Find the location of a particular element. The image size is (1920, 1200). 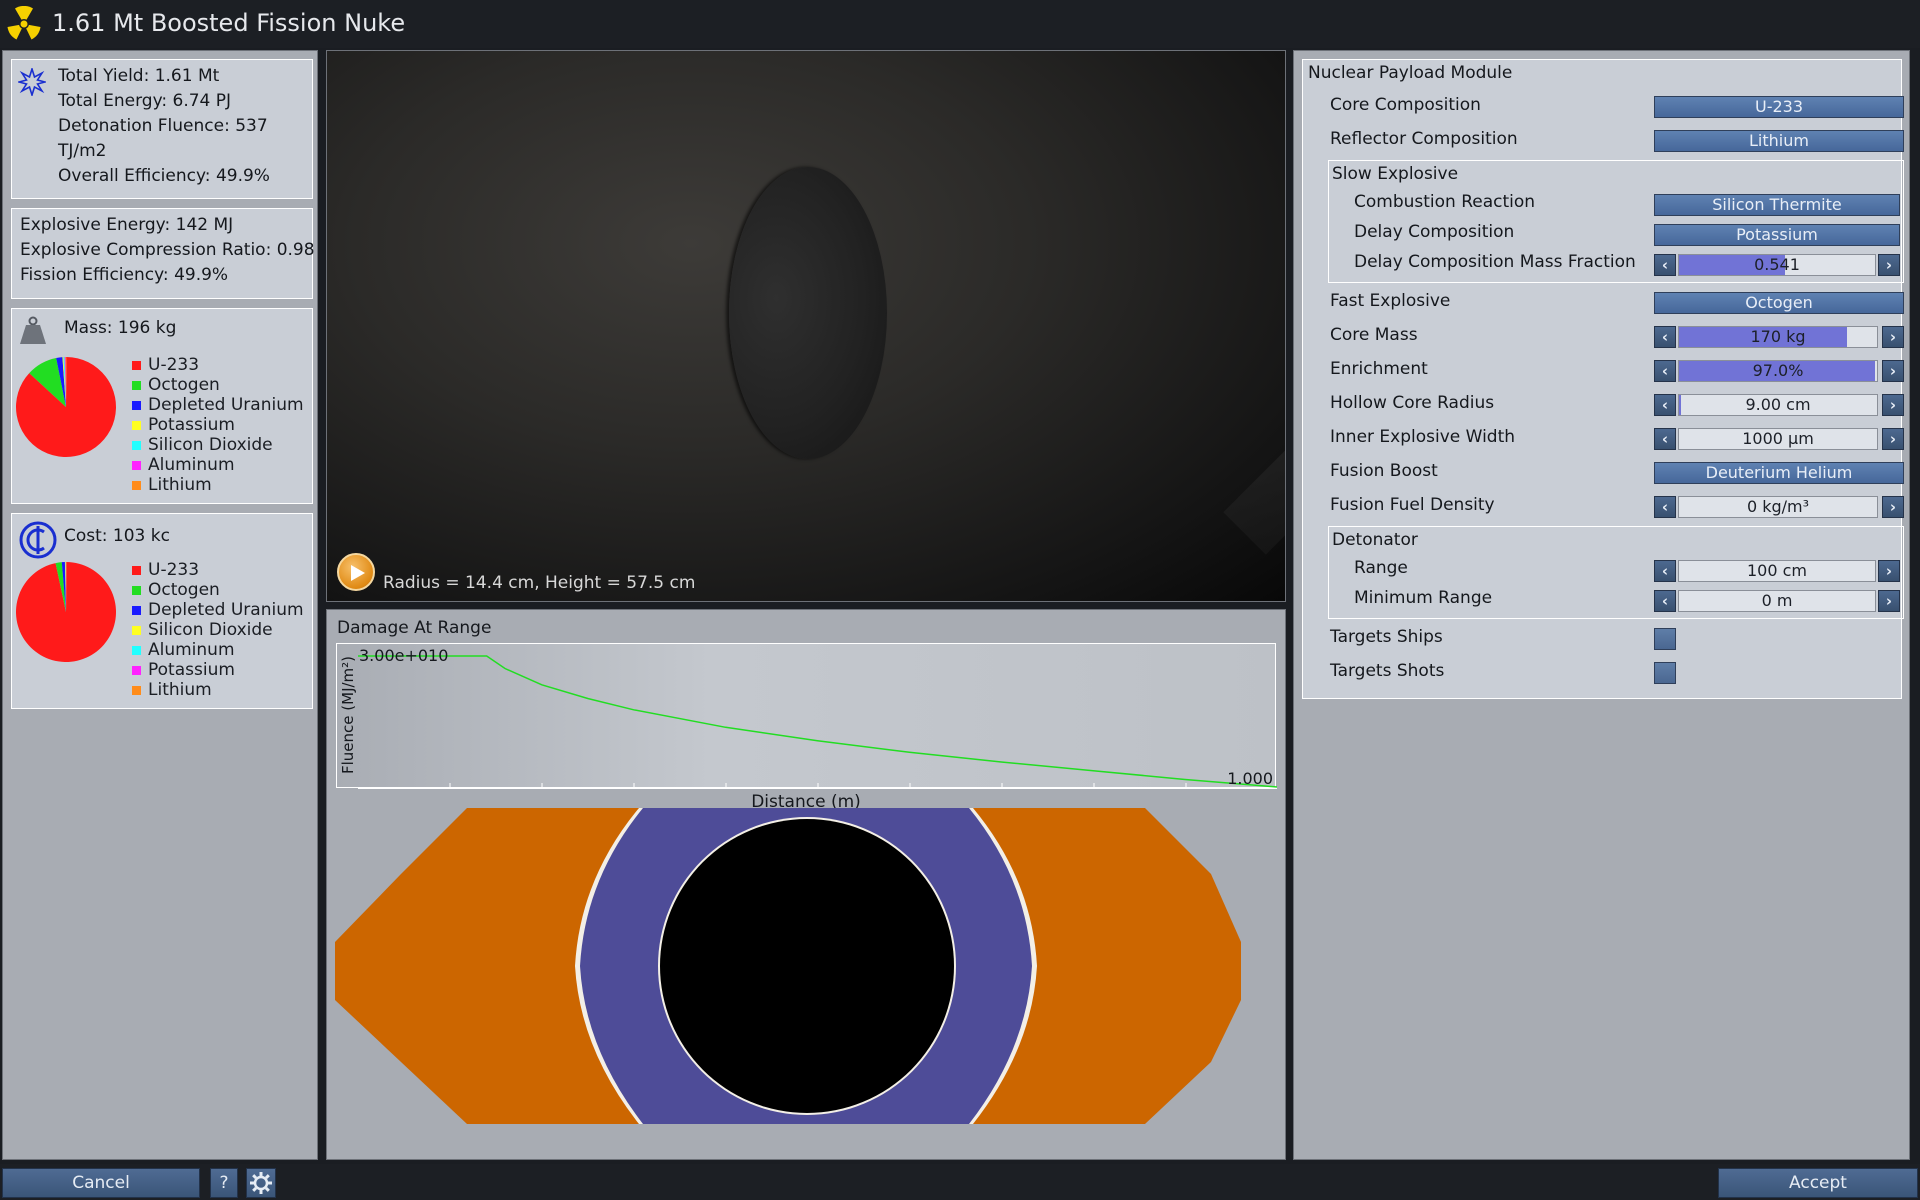

inner-explosive-width-decrement: ‹ is located at coordinates (1665, 439).